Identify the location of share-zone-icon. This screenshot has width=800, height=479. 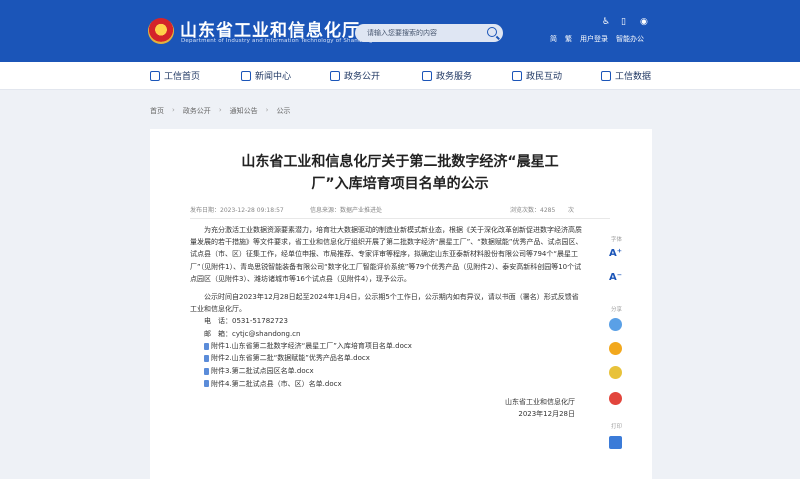
(615, 372).